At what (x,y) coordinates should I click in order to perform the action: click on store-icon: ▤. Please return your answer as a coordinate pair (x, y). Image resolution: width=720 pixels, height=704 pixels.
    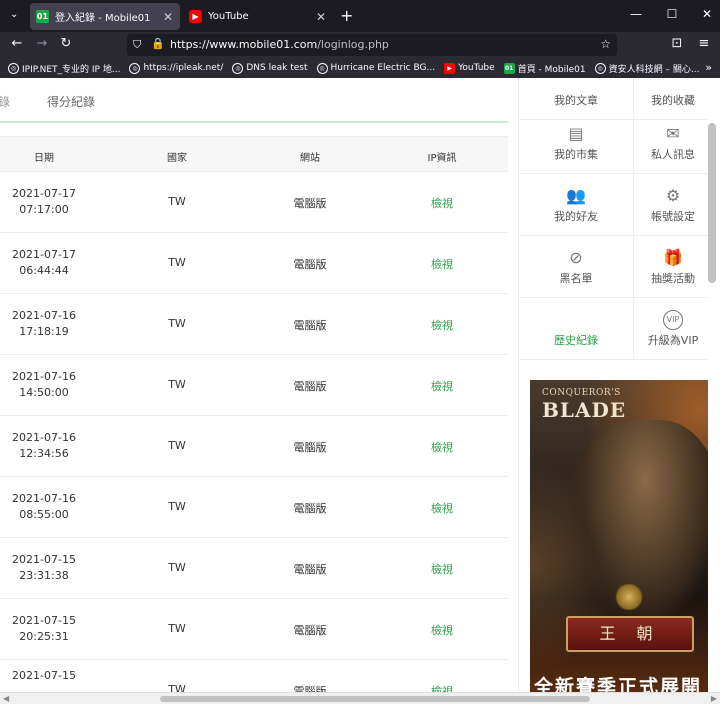
    Looking at the image, I should click on (576, 133).